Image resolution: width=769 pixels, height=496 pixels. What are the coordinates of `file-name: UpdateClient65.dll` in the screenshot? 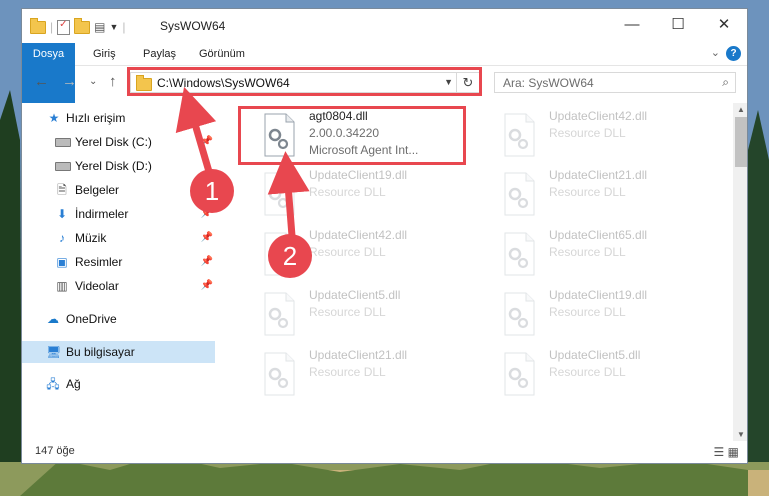 It's located at (598, 235).